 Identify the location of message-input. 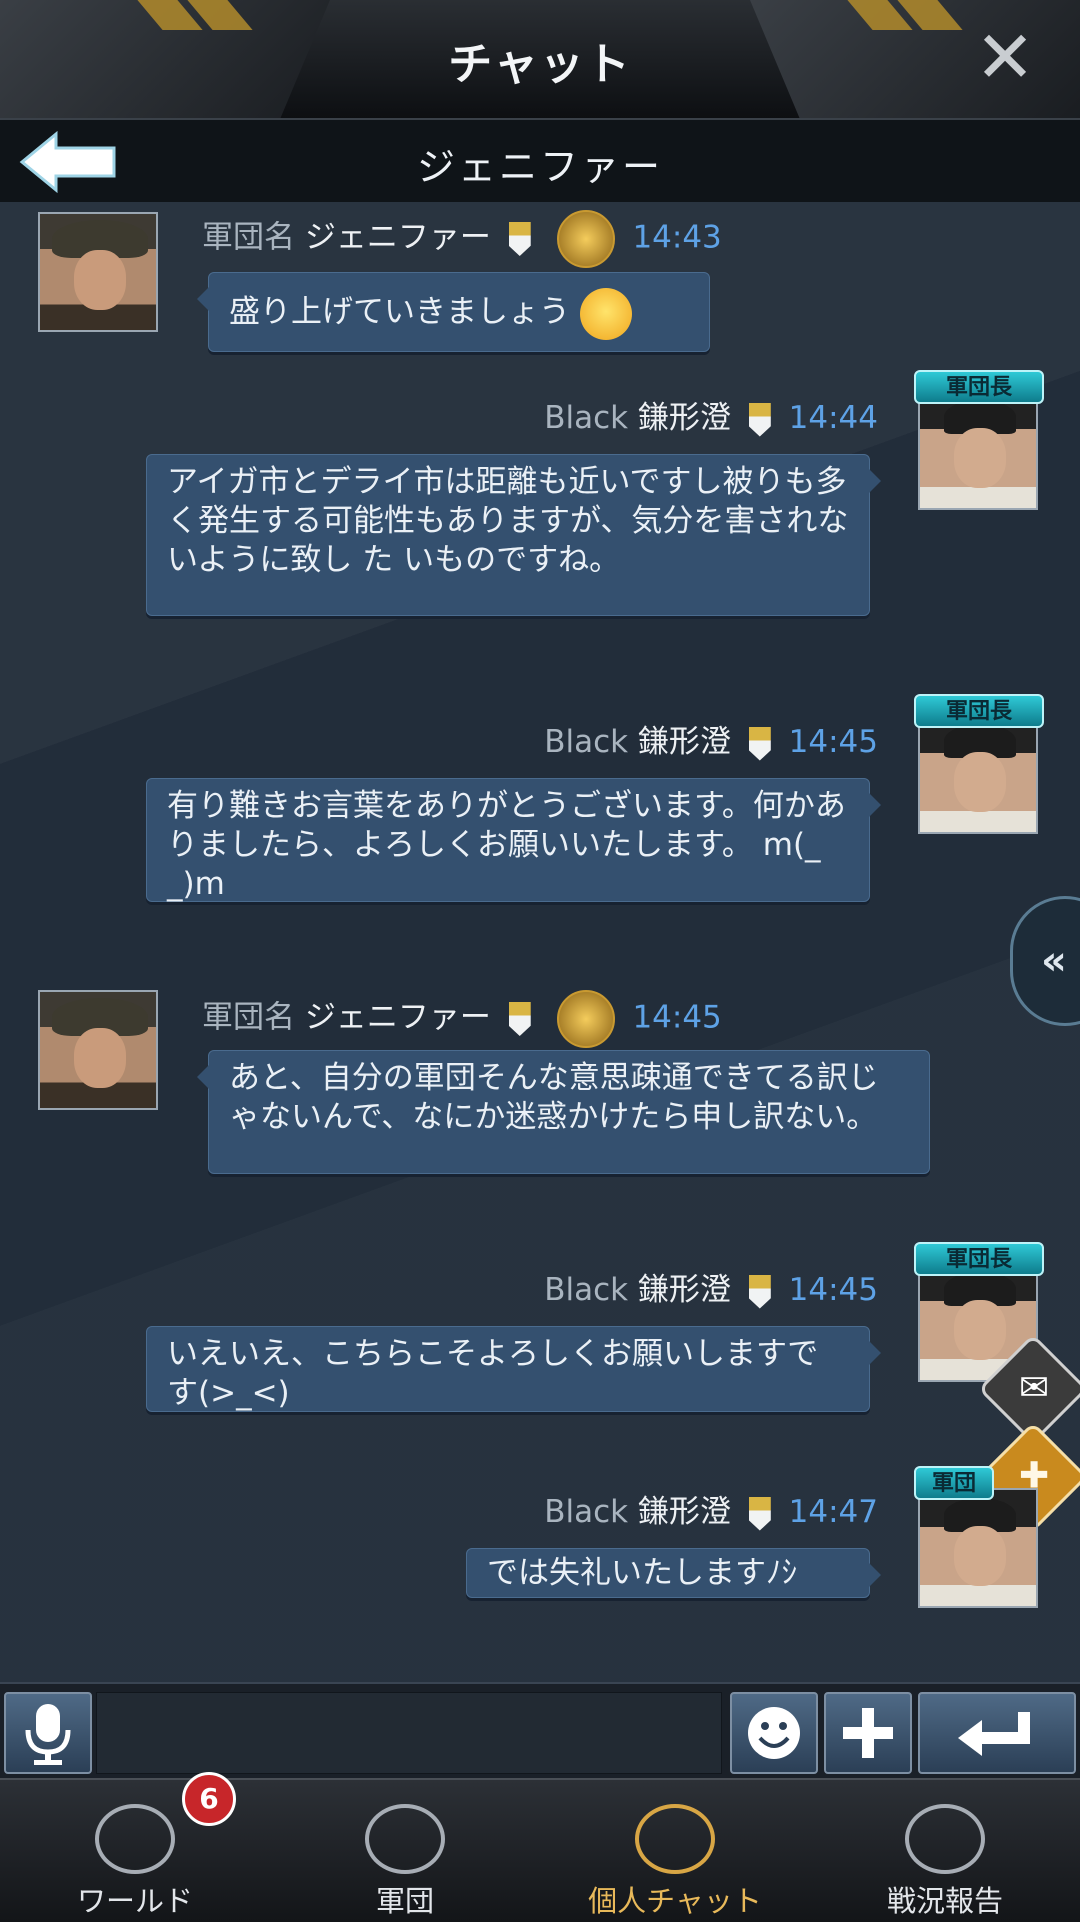
(409, 1733).